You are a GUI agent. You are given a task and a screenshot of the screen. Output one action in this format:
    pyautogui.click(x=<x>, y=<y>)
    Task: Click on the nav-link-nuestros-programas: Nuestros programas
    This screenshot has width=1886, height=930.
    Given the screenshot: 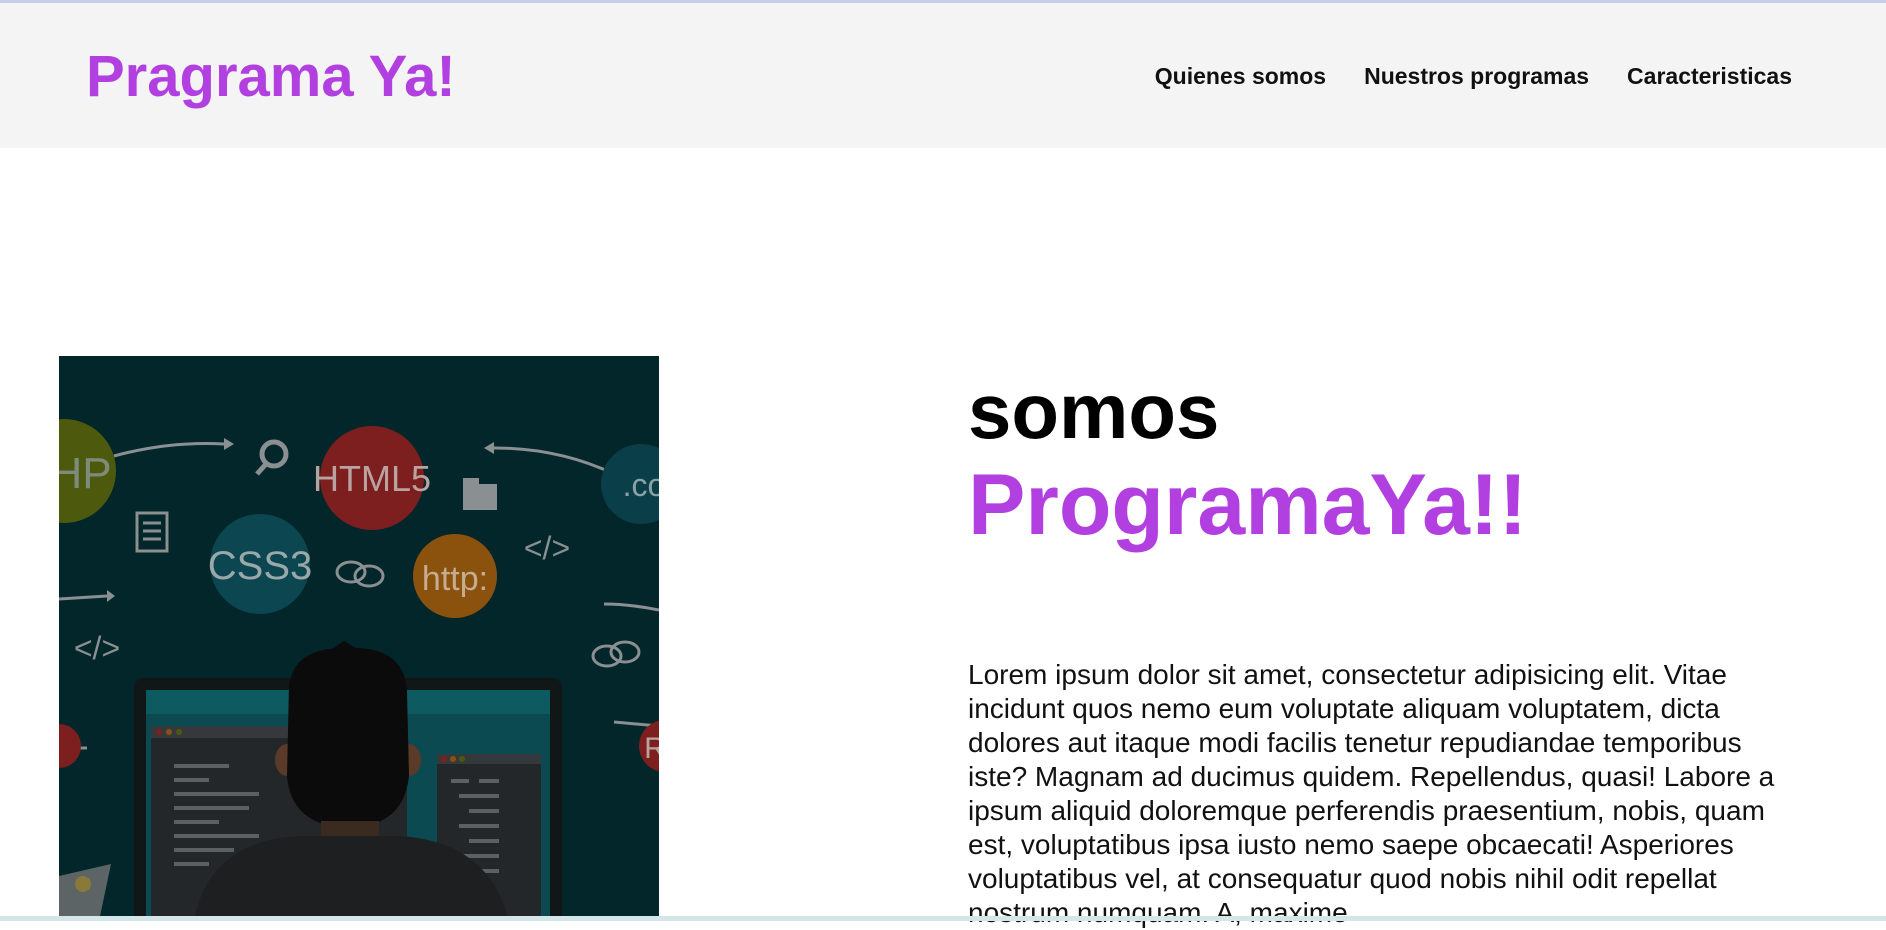 What is the action you would take?
    pyautogui.click(x=1476, y=76)
    